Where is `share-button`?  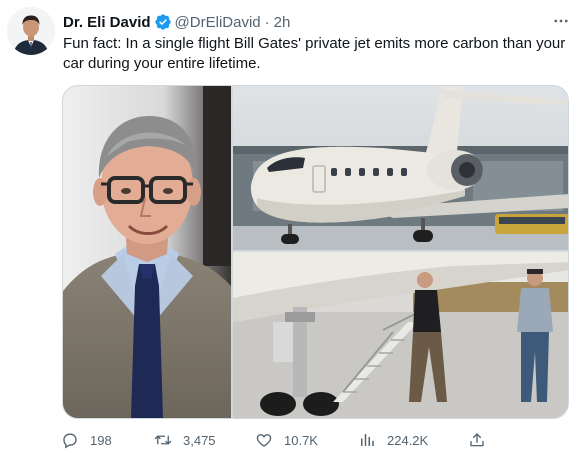 share-button is located at coordinates (477, 440).